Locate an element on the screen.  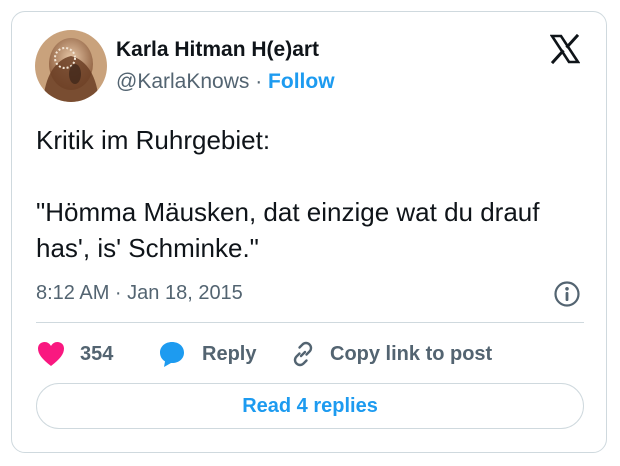
author-handle: @KarlaKnows is located at coordinates (182, 81).